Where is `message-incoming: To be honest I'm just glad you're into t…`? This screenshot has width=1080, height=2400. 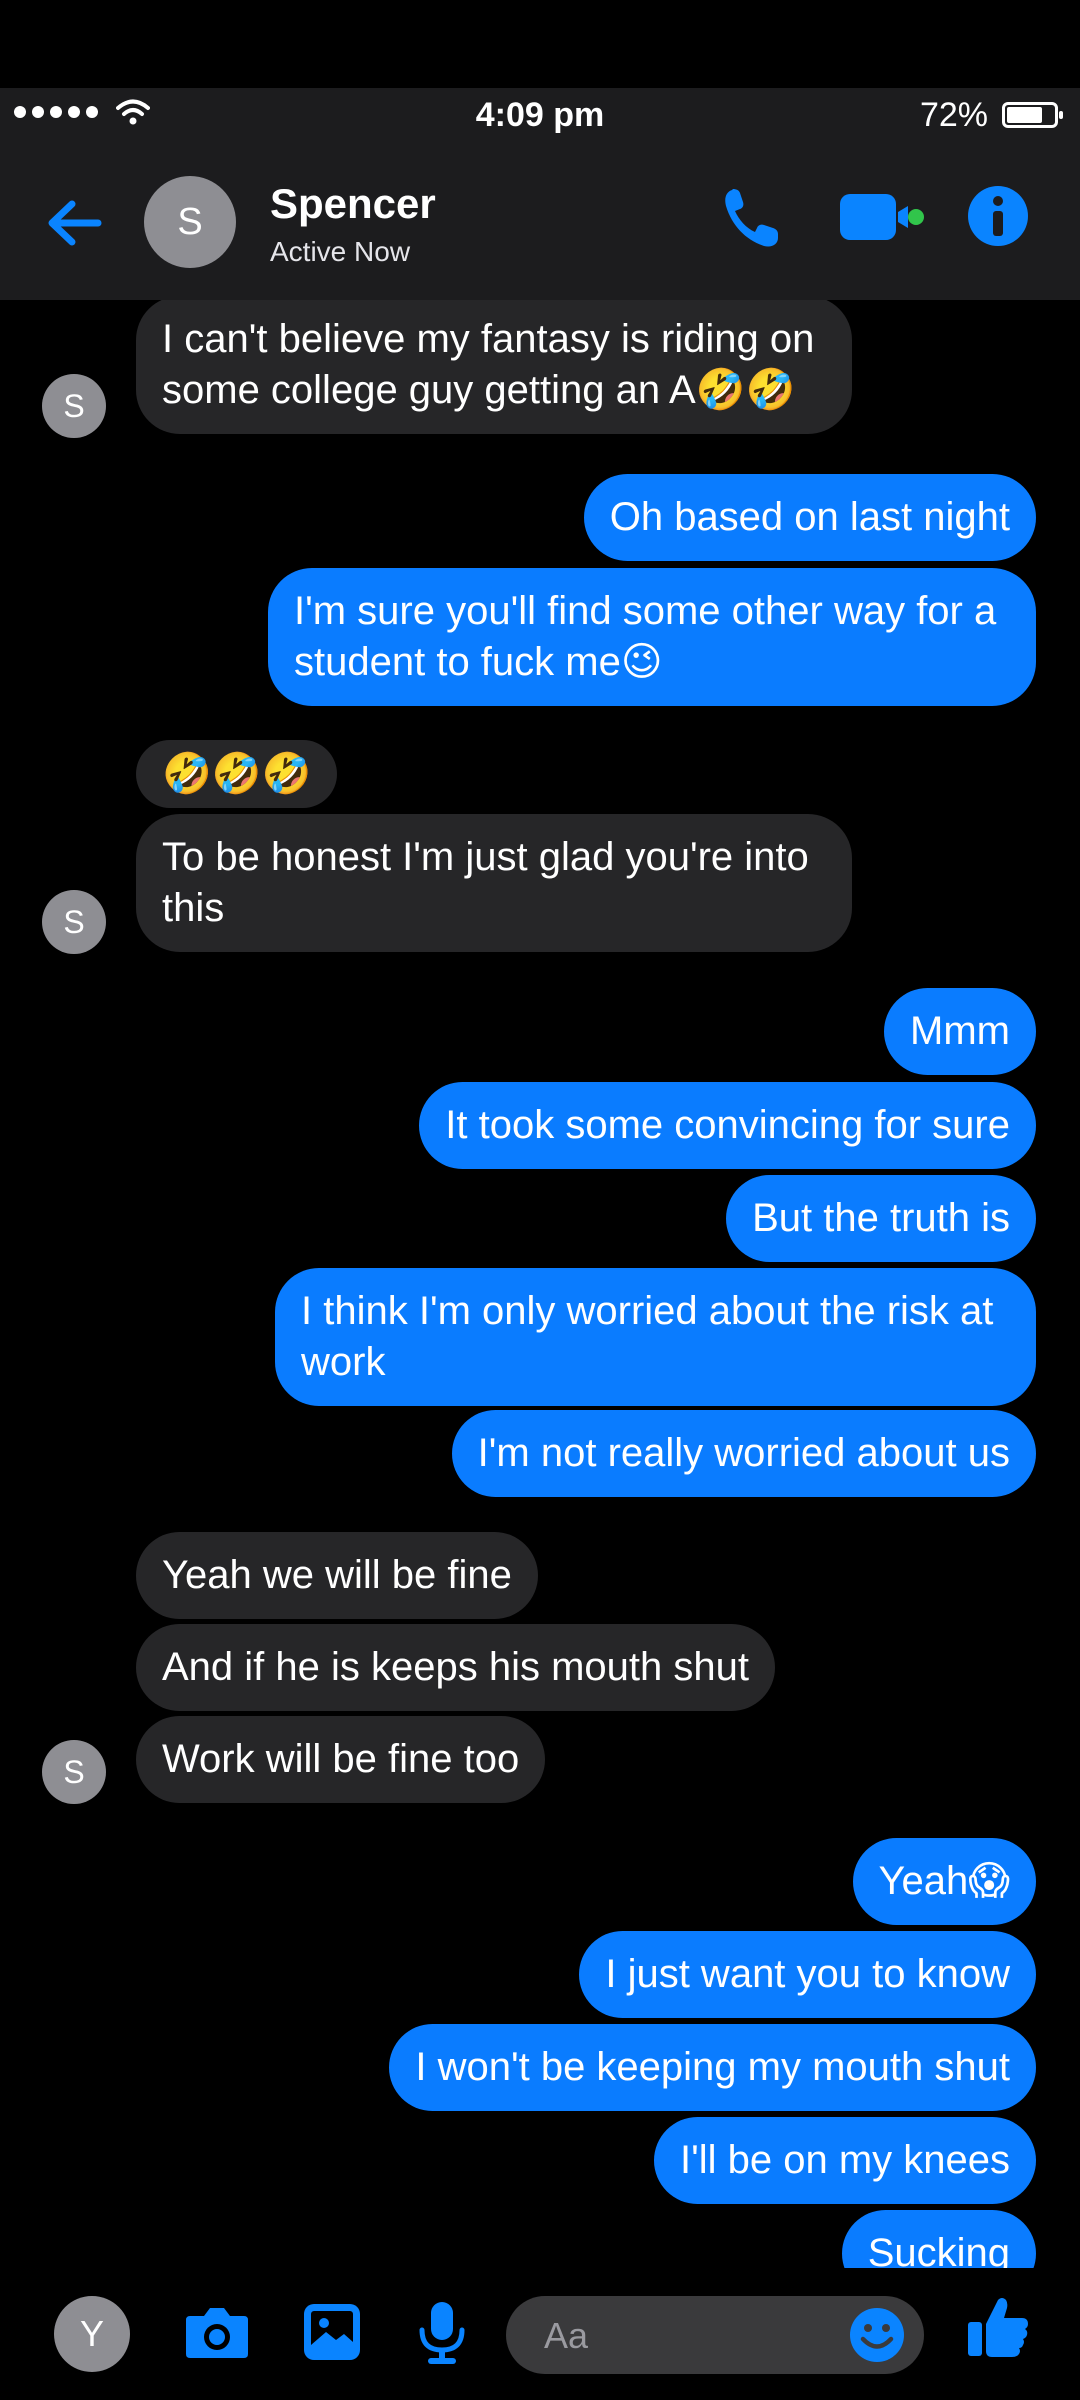 message-incoming: To be honest I'm just glad you're into t… is located at coordinates (494, 883).